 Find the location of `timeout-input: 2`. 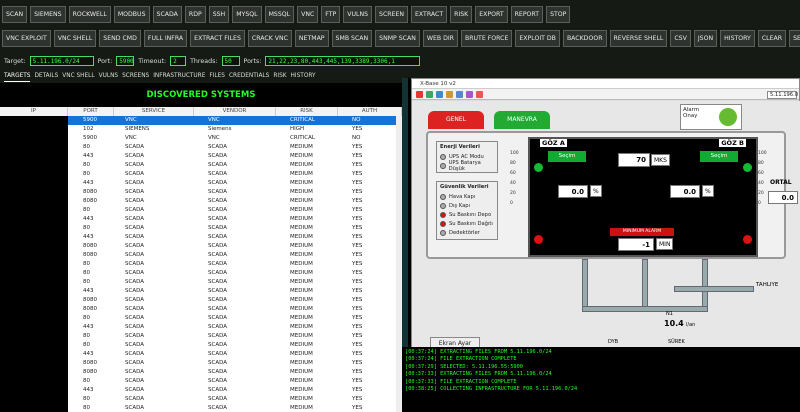

timeout-input: 2 is located at coordinates (178, 61).